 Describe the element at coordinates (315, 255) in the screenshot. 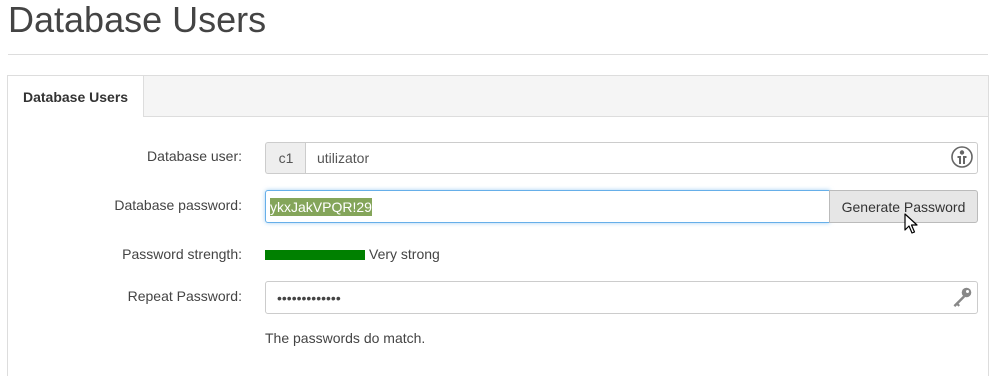

I see `password-strength-bar` at that location.